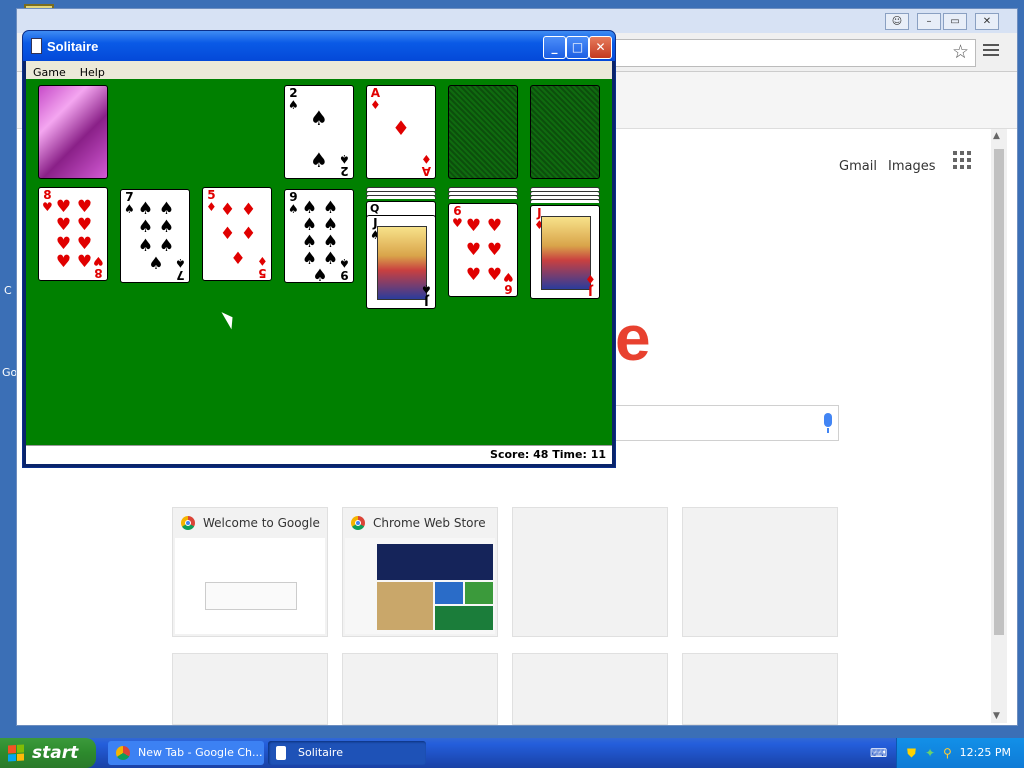 Image resolution: width=1024 pixels, height=768 pixels. Describe the element at coordinates (320, 241) in the screenshot. I see `spade-pips: ♠ ♠ ♠ ♠ ♠ ♠ ♠ ♠ ♠` at that location.